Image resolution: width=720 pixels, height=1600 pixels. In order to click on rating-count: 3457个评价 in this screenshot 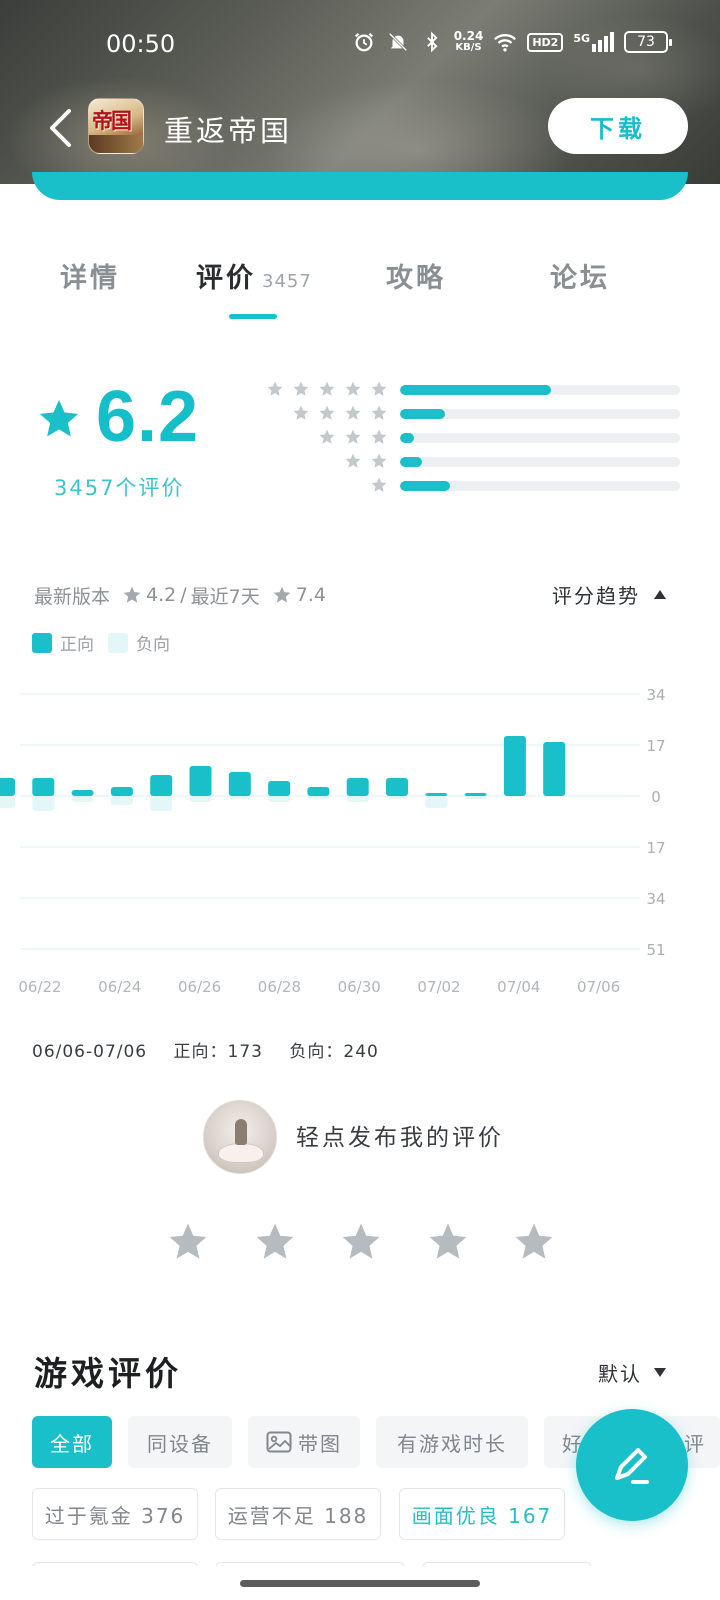, I will do `click(119, 488)`.